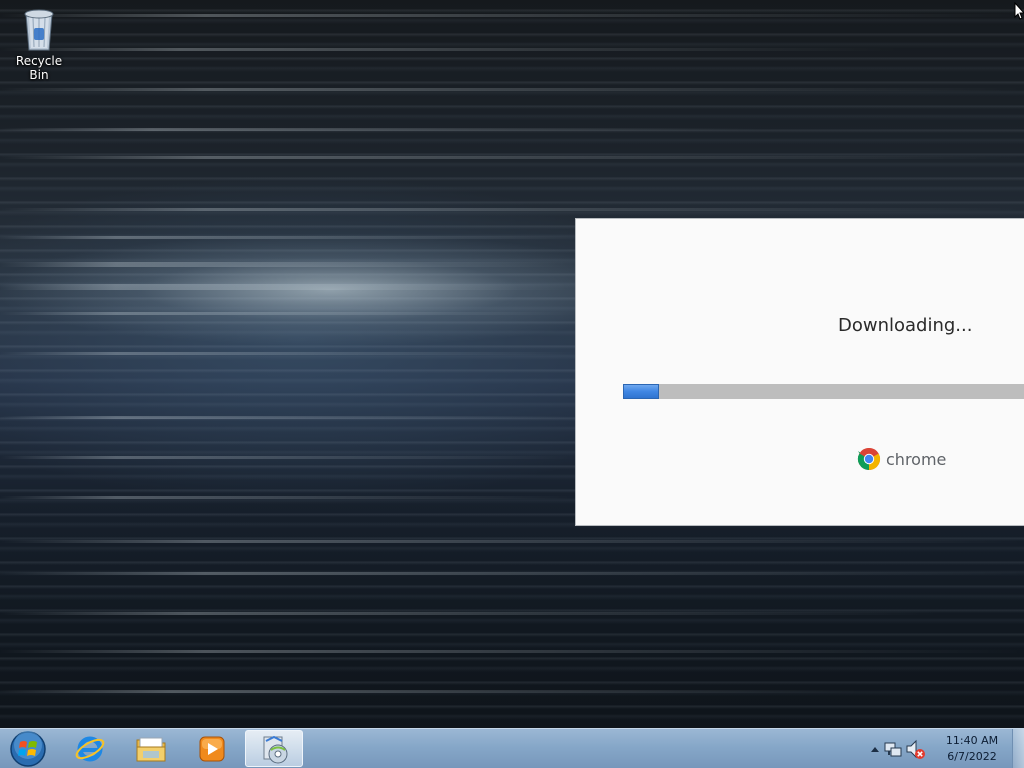  I want to click on clock-time: 11:40 AM, so click(972, 740).